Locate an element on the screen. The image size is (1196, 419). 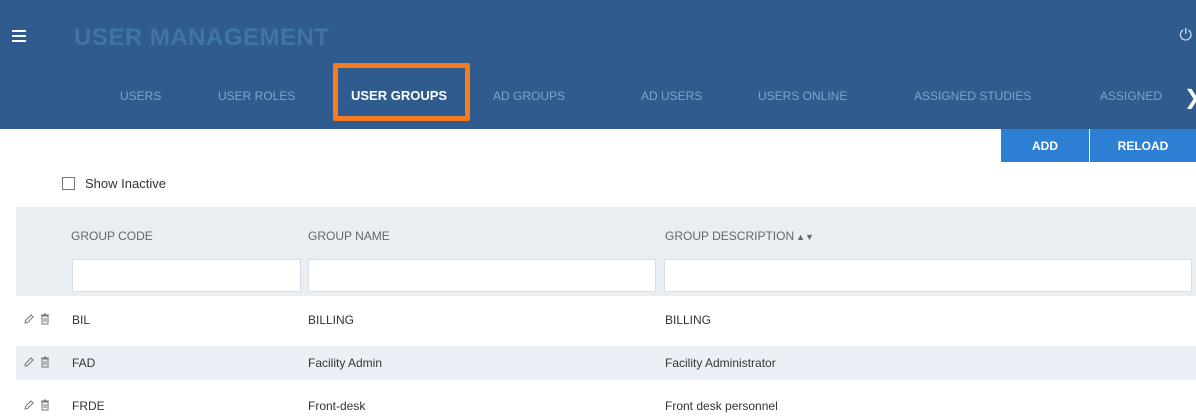
tab-user-groups: USER GROUPS is located at coordinates (399, 95).